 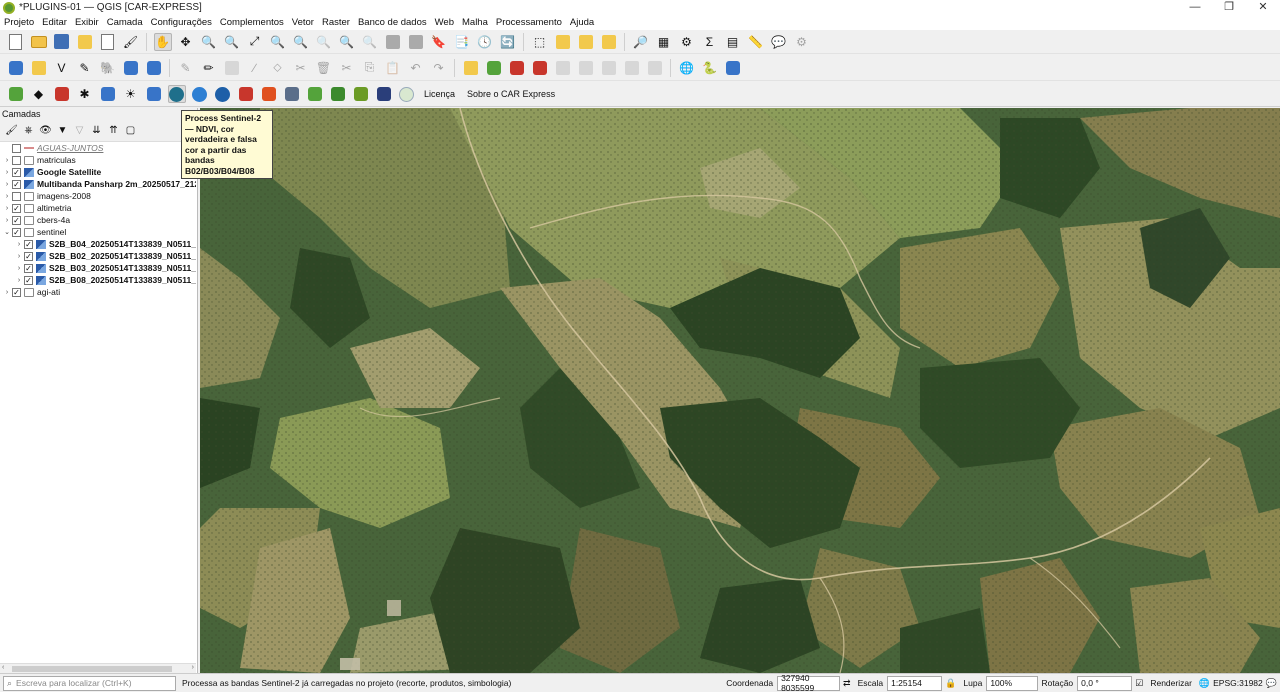 I want to click on open-project-icon, so click(x=39, y=42).